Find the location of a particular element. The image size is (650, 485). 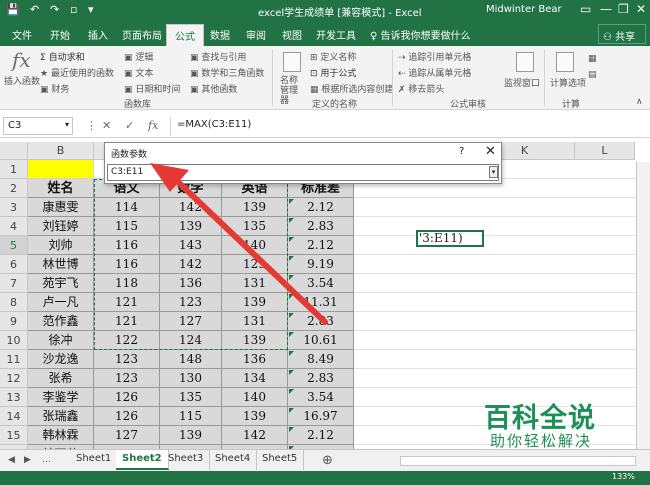

horizontal-scrollbar is located at coordinates (518, 461).